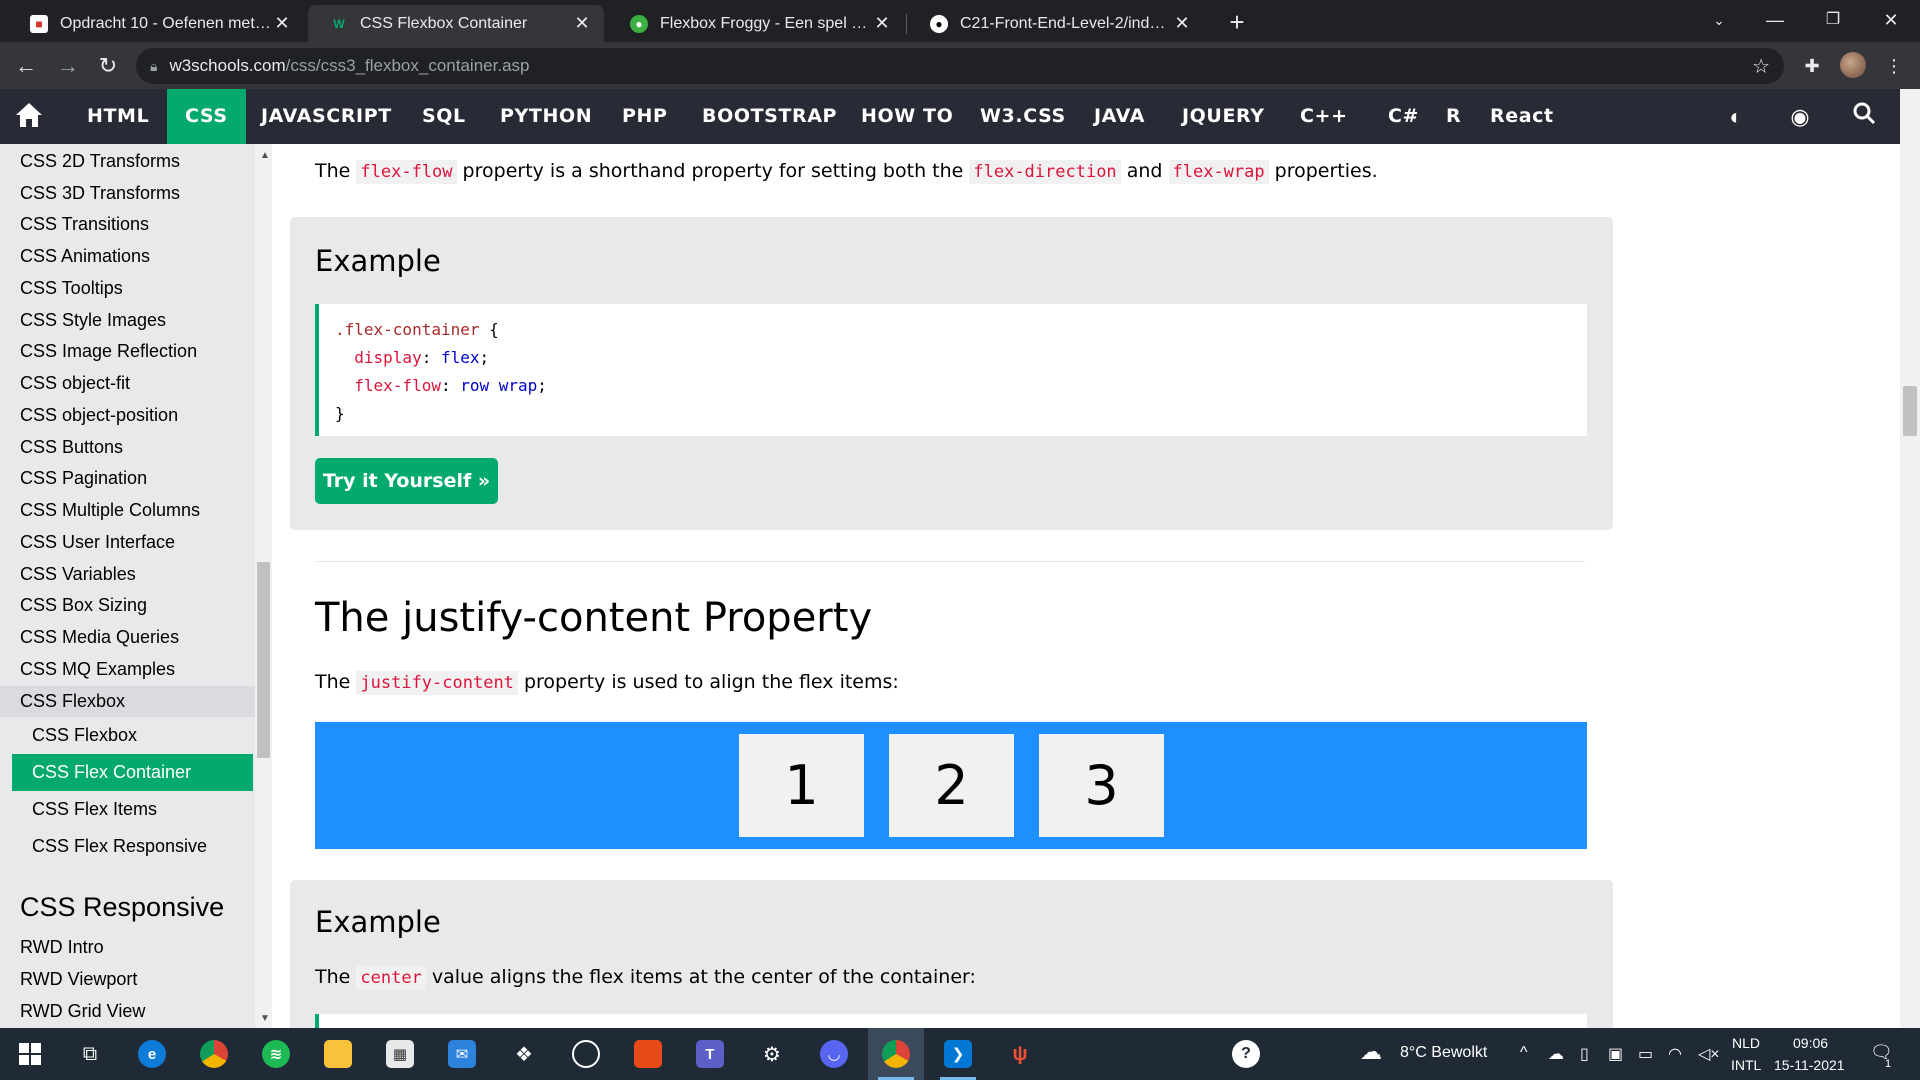  What do you see at coordinates (524, 1054) in the screenshot?
I see `dropbox-app: ❖` at bounding box center [524, 1054].